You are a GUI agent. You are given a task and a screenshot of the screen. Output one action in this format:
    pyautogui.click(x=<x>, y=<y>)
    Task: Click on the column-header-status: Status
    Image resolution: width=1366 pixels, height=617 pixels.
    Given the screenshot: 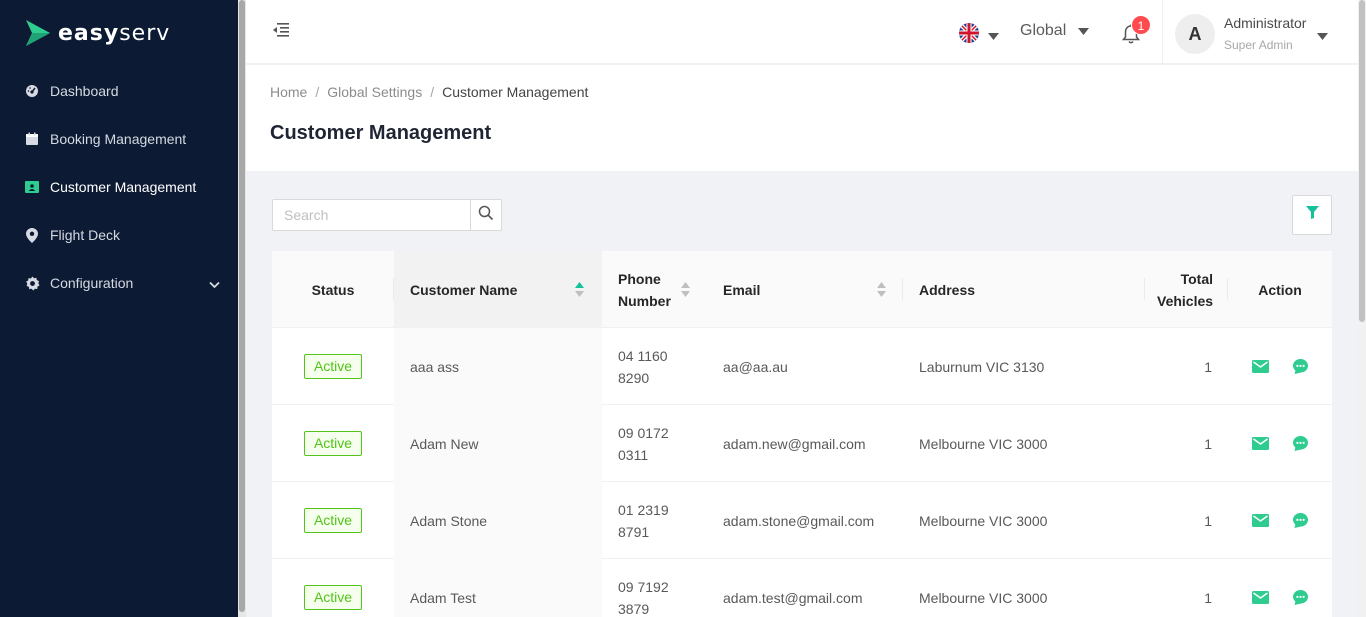 What is the action you would take?
    pyautogui.click(x=333, y=289)
    